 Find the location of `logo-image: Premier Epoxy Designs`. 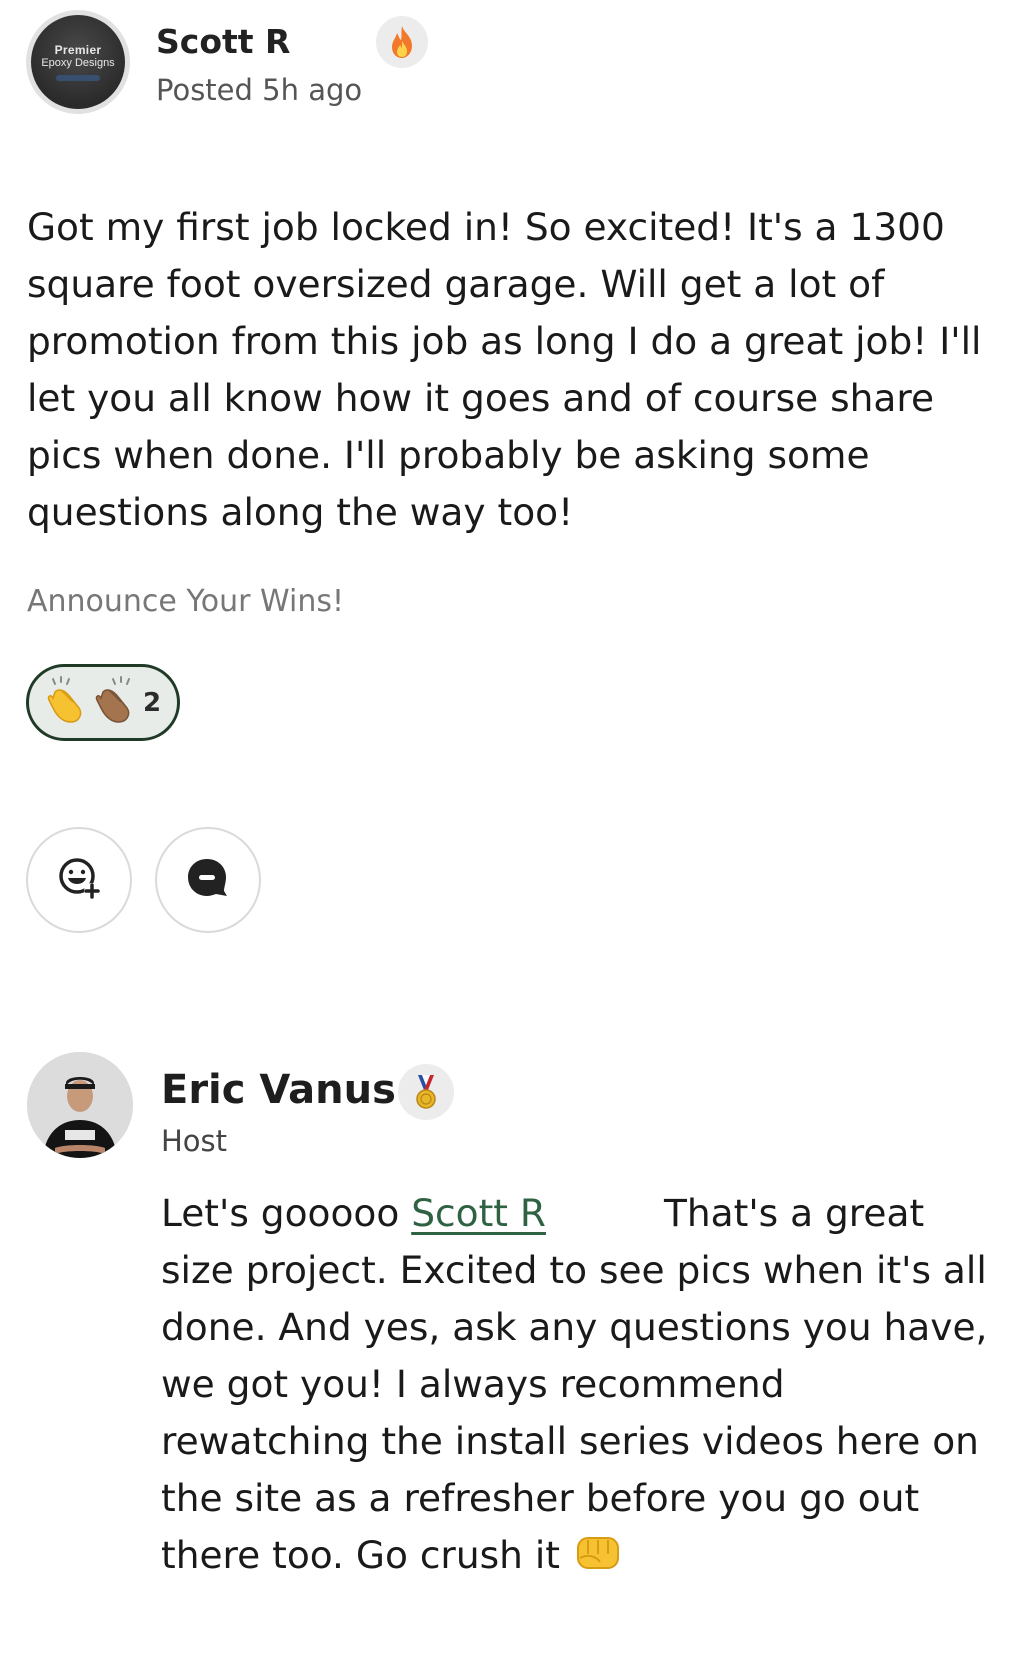

logo-image: Premier Epoxy Designs is located at coordinates (78, 62).